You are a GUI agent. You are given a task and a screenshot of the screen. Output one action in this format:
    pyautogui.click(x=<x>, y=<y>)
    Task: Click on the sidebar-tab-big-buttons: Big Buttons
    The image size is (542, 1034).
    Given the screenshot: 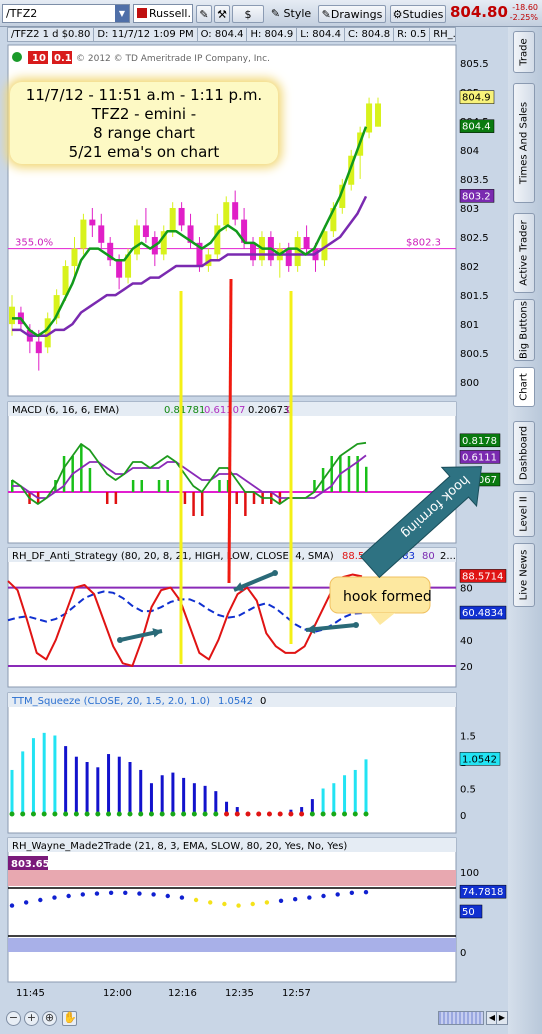 What is the action you would take?
    pyautogui.click(x=524, y=330)
    